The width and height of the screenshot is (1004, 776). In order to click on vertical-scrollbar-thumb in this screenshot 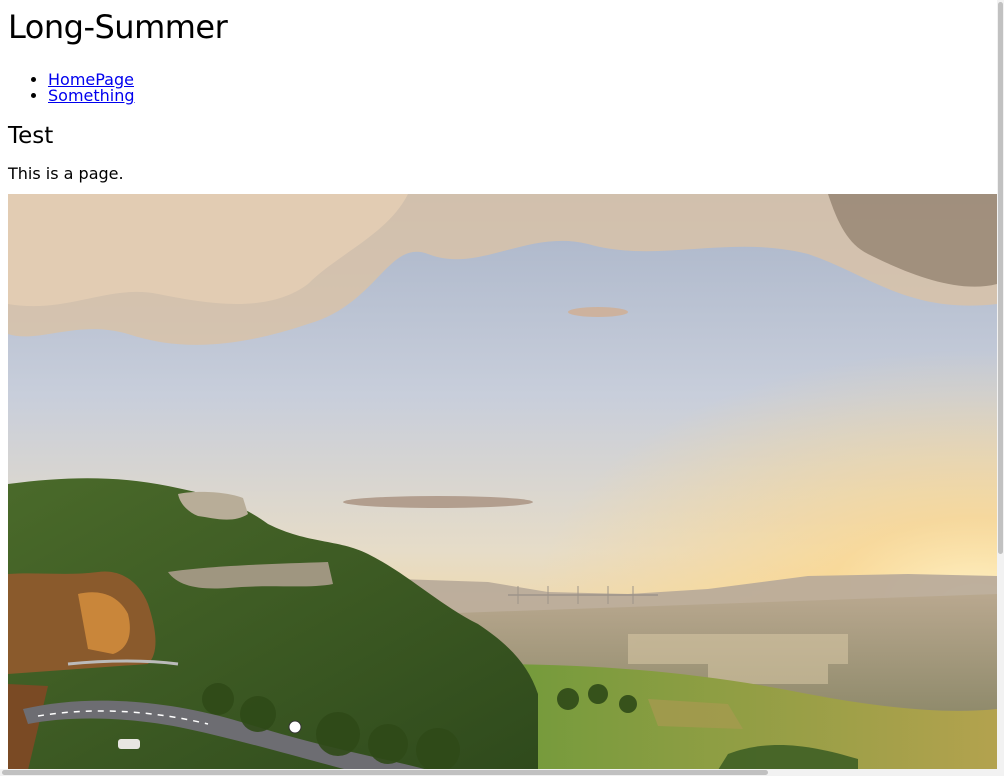, I will do `click(1000, 278)`.